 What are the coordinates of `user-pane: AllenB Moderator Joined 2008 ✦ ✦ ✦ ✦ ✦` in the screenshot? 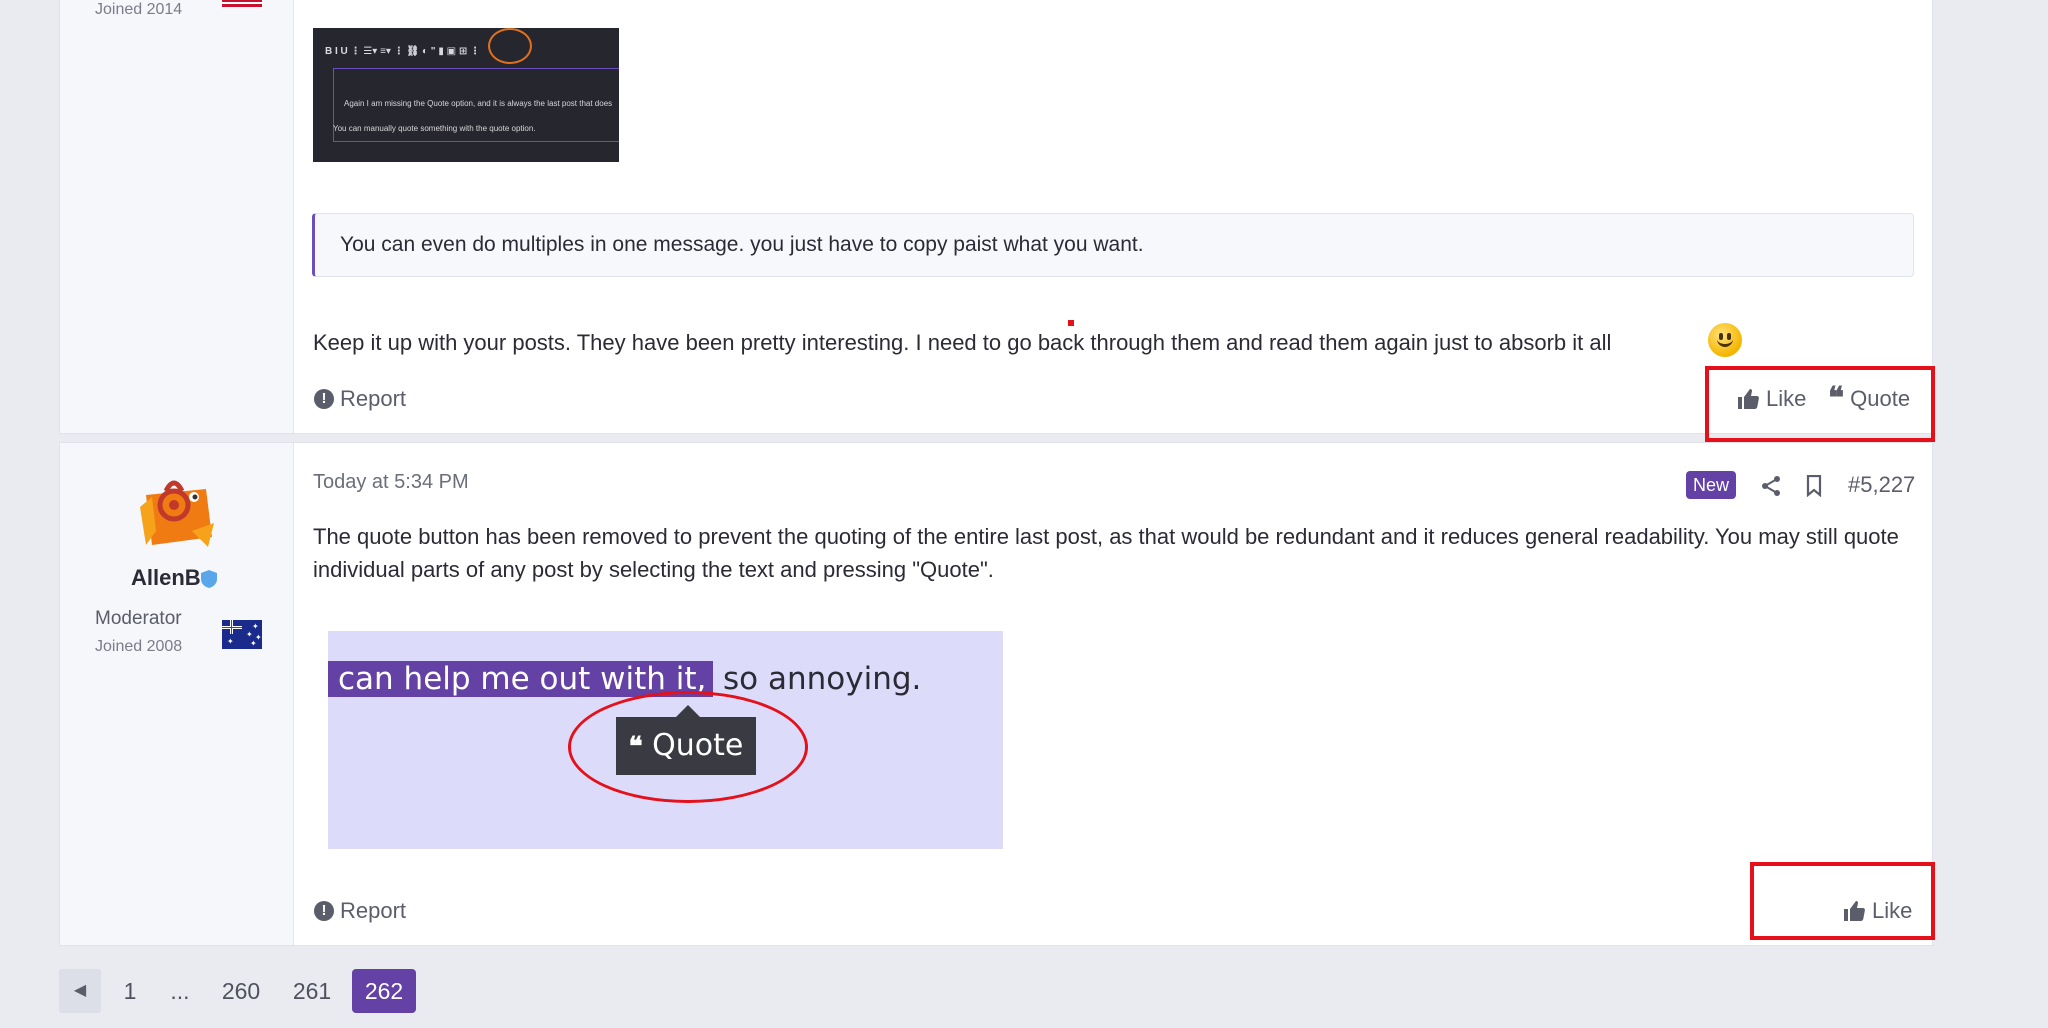 It's located at (177, 694).